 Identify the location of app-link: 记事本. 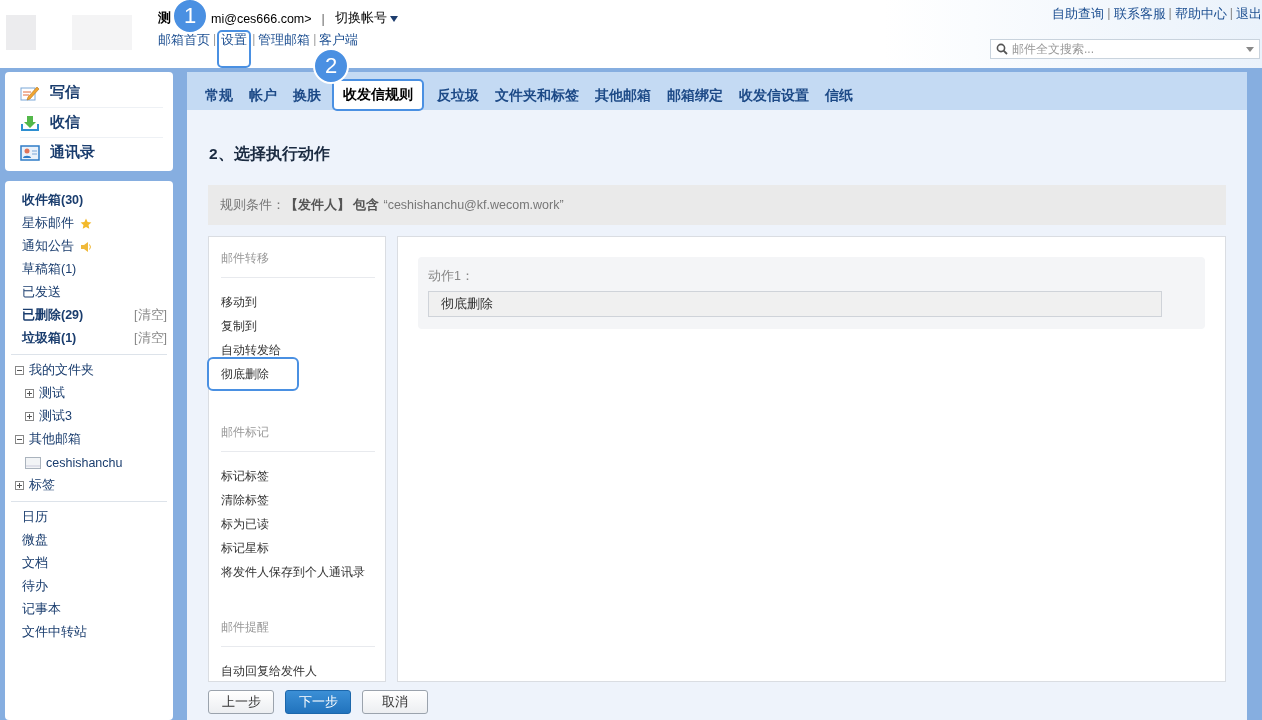
(41, 609).